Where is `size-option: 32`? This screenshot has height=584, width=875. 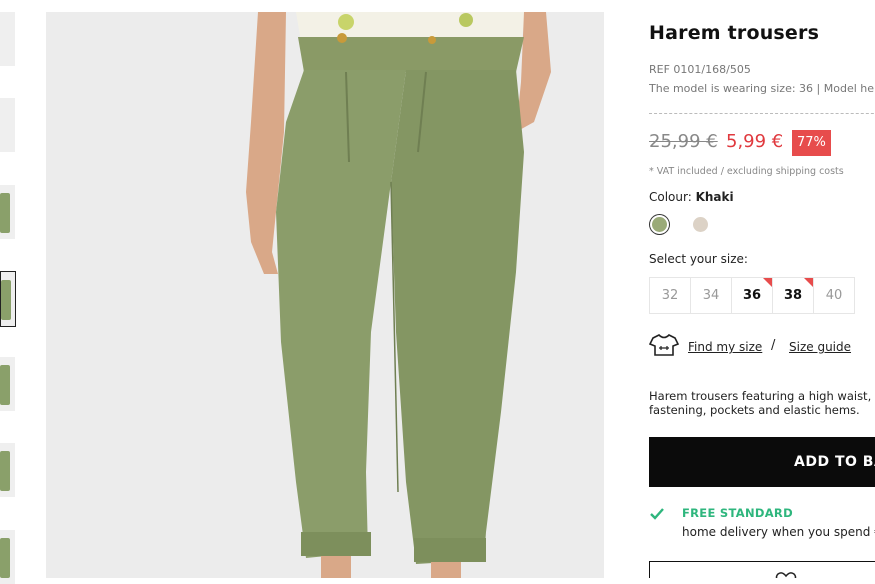 size-option: 32 is located at coordinates (670, 295).